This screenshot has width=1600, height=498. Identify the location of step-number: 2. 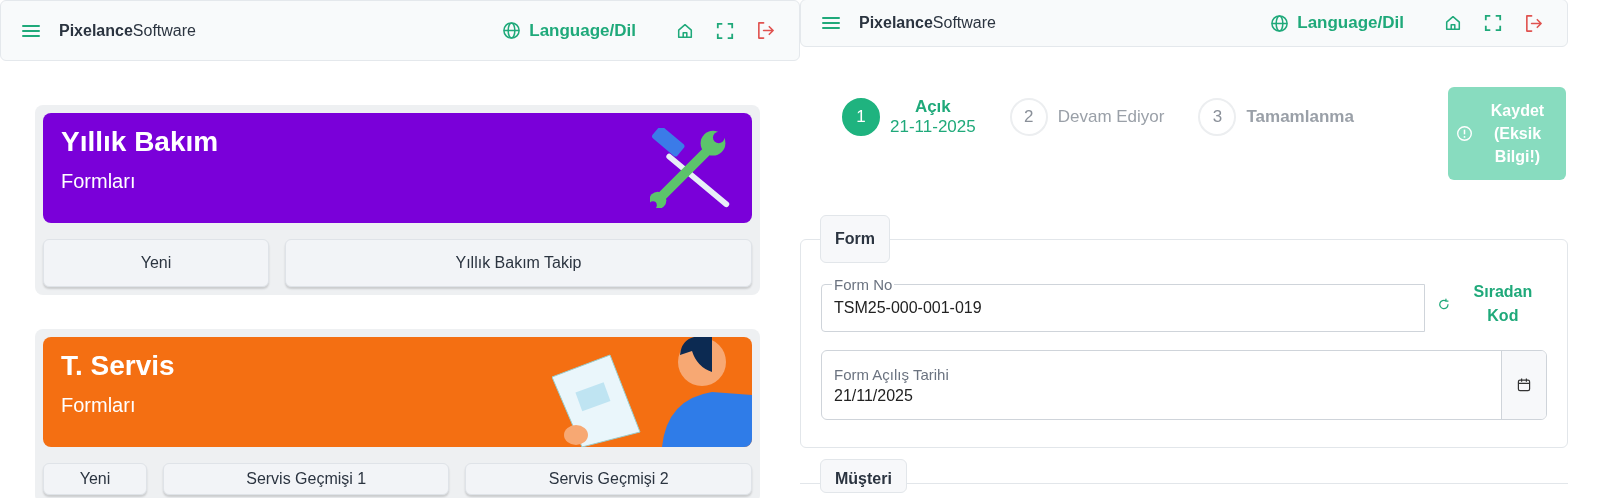
(1028, 117).